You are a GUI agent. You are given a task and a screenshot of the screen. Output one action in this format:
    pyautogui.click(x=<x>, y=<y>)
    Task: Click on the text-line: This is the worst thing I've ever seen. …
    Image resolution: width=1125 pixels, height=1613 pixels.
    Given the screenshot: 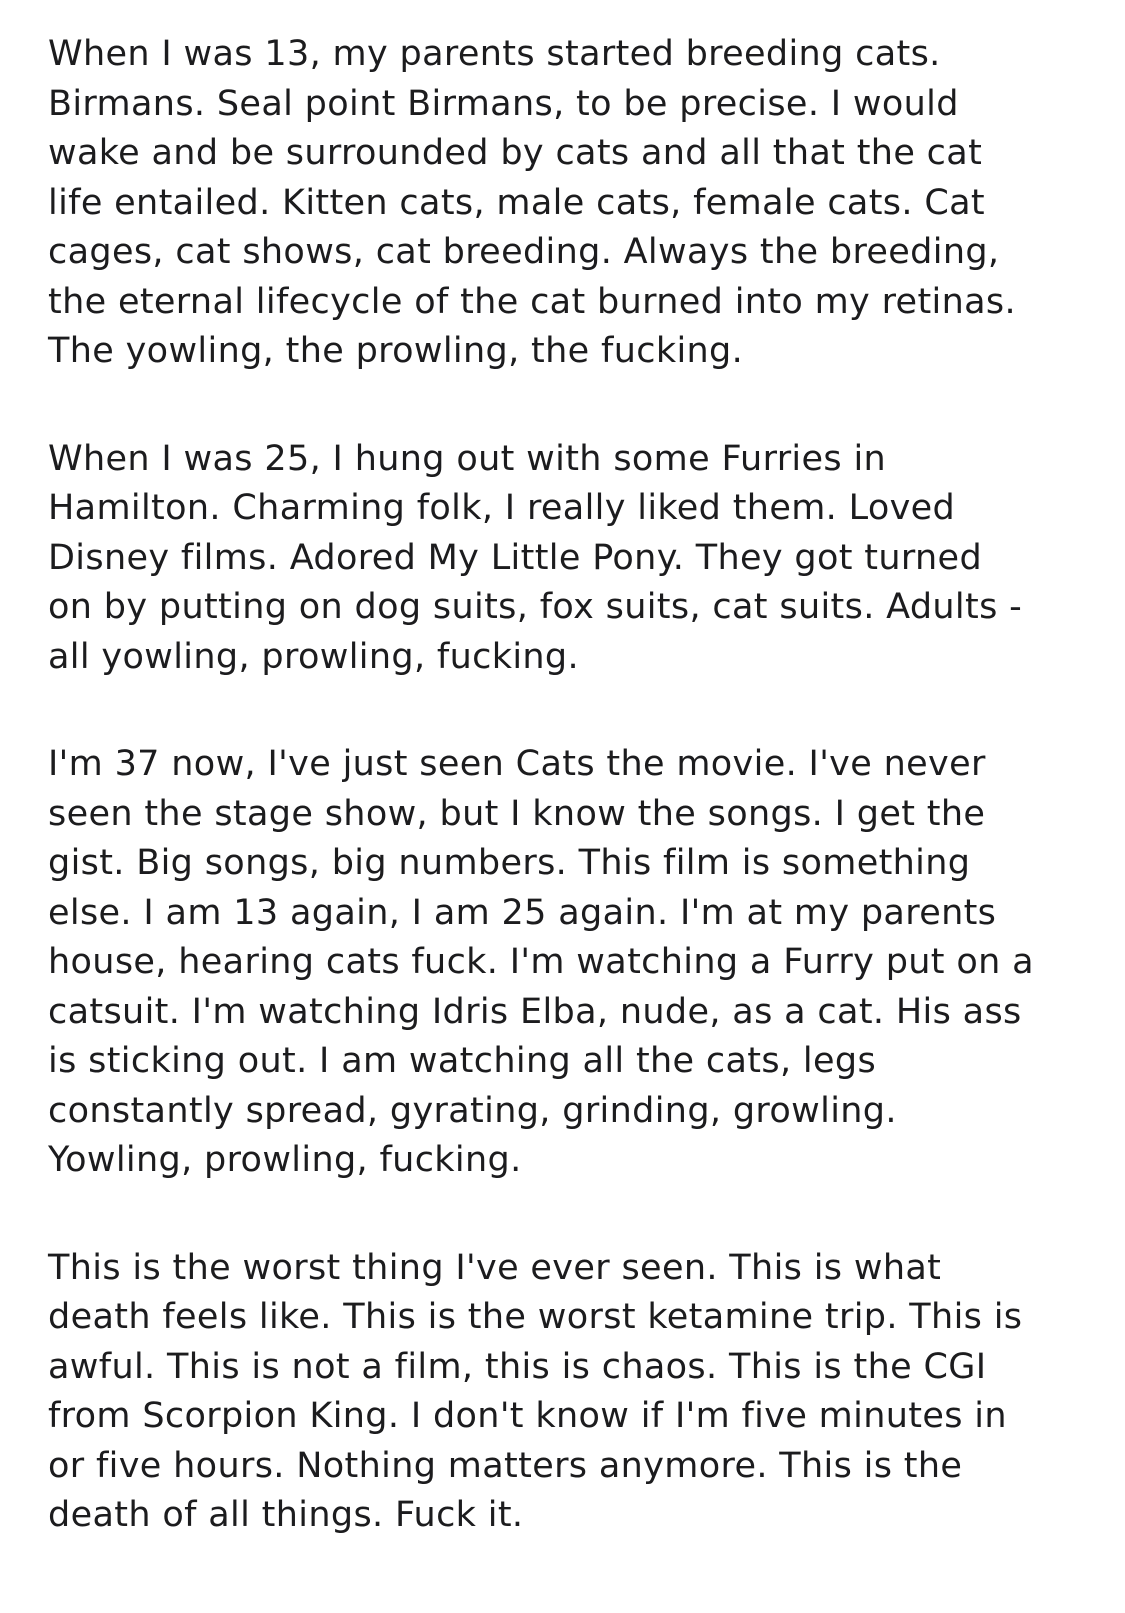 What is the action you would take?
    pyautogui.click(x=495, y=1267)
    